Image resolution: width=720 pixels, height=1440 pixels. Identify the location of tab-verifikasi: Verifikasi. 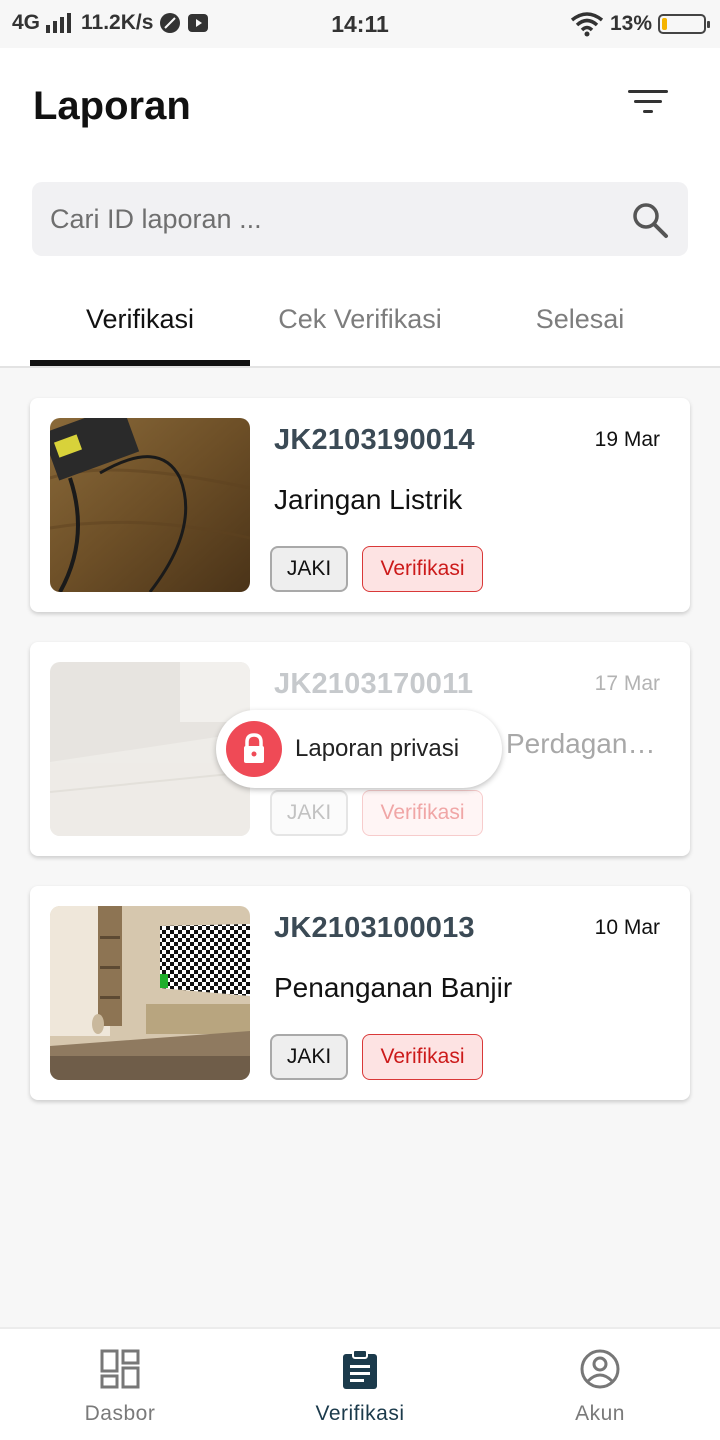
(140, 332).